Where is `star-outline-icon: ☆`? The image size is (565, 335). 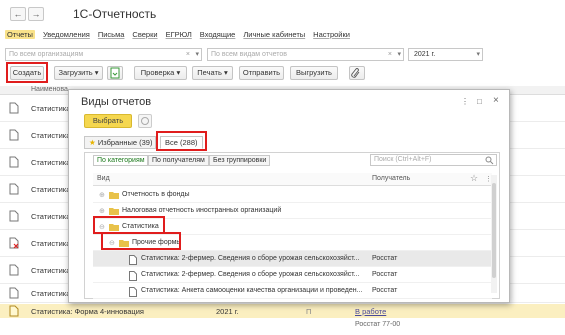
star-outline-icon: ☆ is located at coordinates (474, 178).